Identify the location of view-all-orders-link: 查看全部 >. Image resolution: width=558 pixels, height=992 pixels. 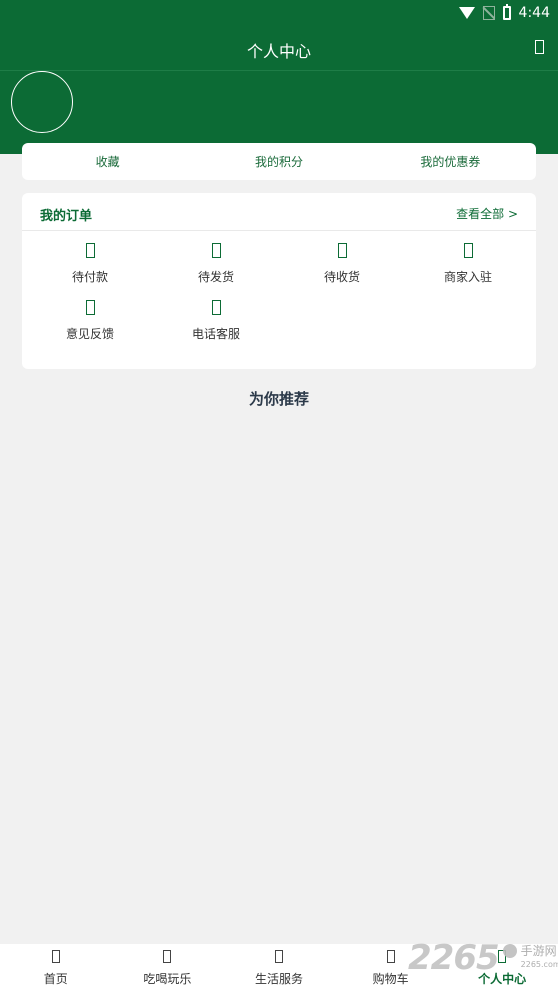
(487, 213).